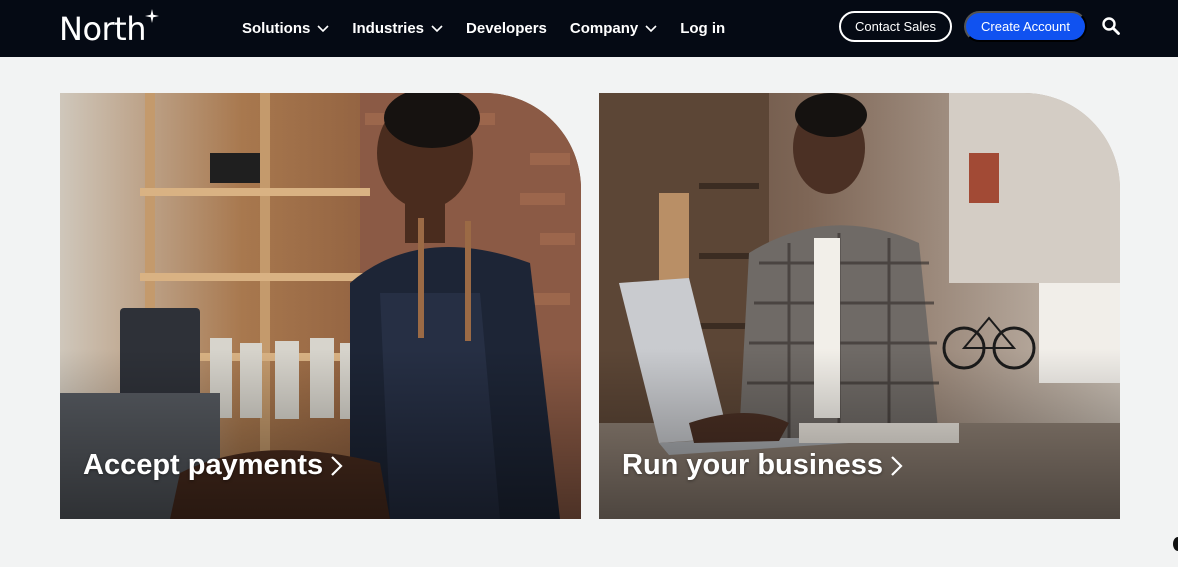  Describe the element at coordinates (1111, 26) in the screenshot. I see `search-icon` at that location.